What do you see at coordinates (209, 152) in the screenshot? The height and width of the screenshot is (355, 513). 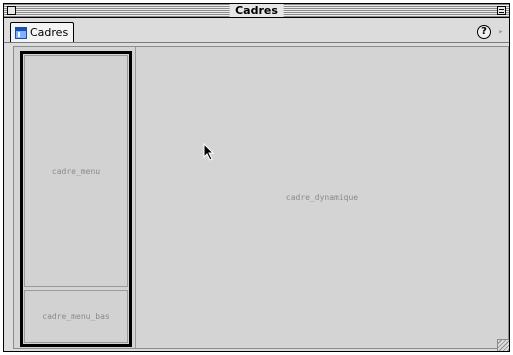 I see `arrow-cursor-icon` at bounding box center [209, 152].